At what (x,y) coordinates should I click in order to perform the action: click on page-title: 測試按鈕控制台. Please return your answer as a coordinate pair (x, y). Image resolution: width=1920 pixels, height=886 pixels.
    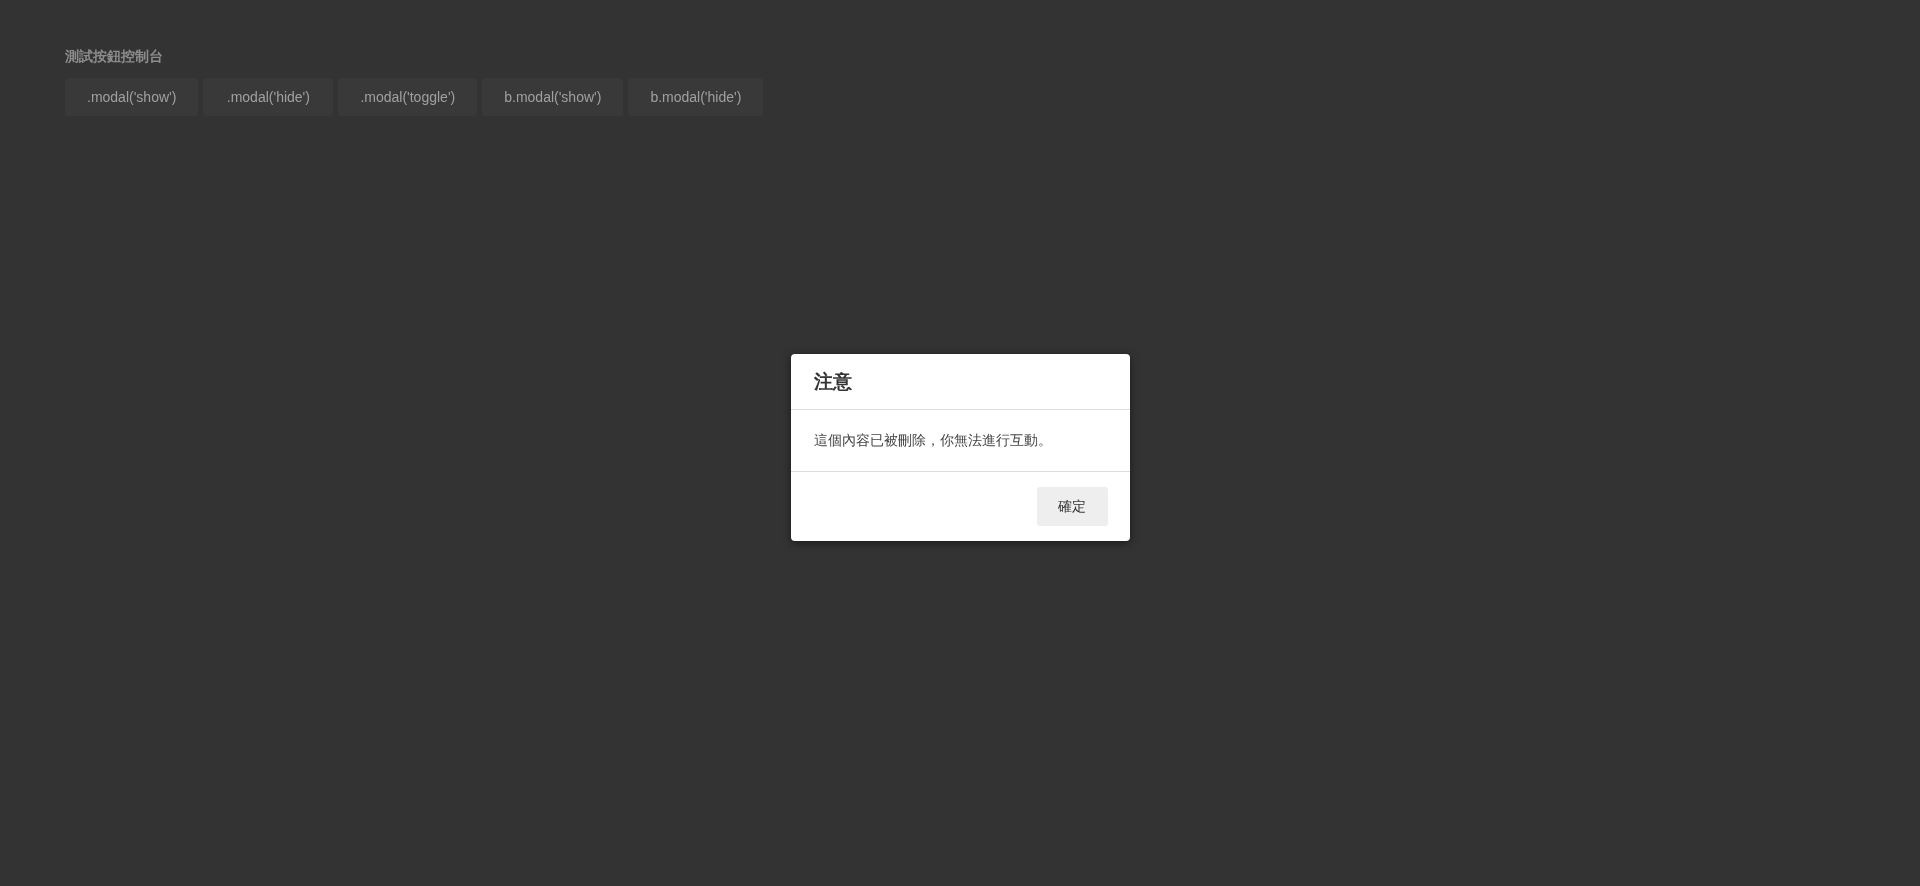
    Looking at the image, I should click on (114, 57).